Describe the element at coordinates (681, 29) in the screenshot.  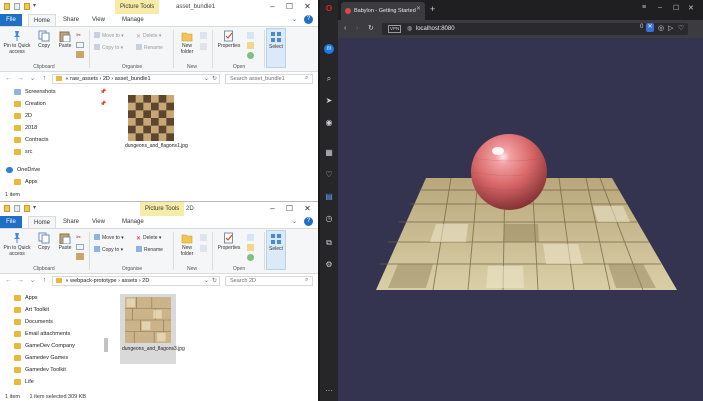
I see `bookmark-heart-icon: ♡` at that location.